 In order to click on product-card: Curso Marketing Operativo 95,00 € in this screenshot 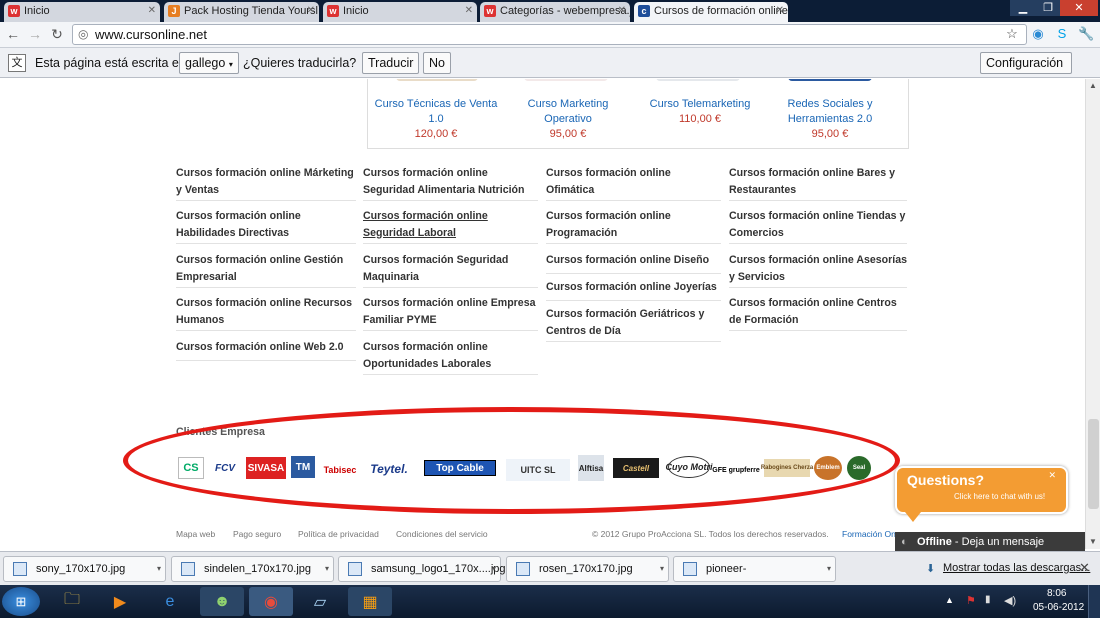, I will do `click(568, 119)`.